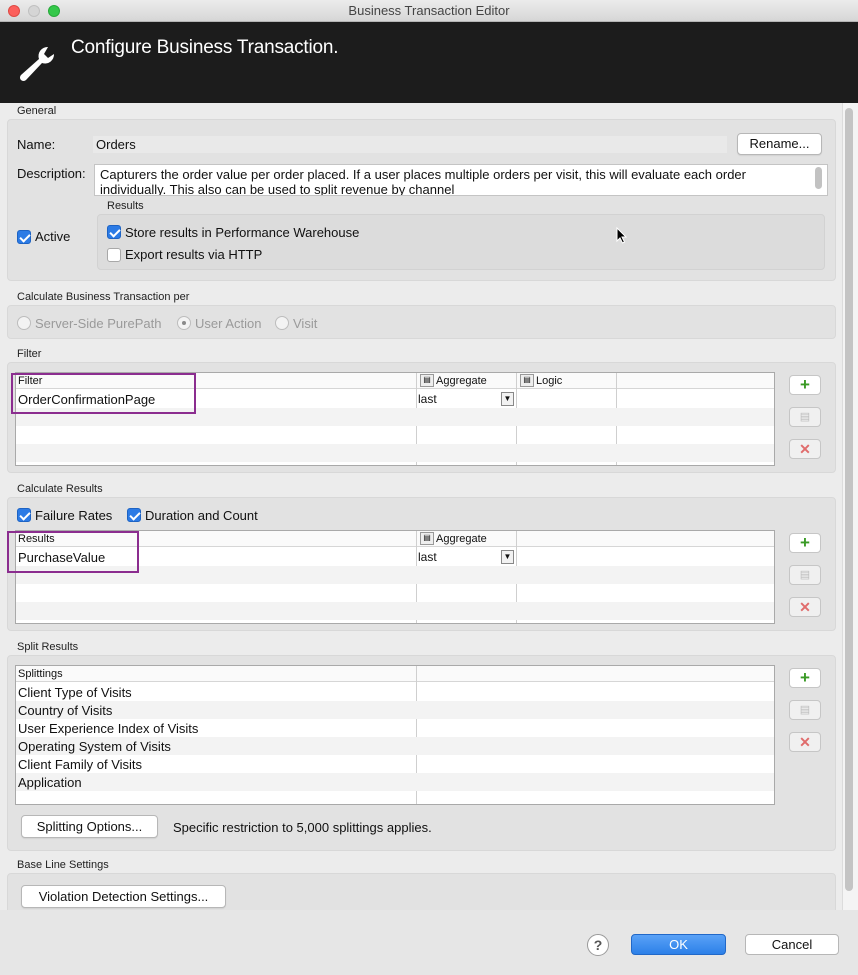  Describe the element at coordinates (134, 515) in the screenshot. I see `duration-count-checkbox` at that location.